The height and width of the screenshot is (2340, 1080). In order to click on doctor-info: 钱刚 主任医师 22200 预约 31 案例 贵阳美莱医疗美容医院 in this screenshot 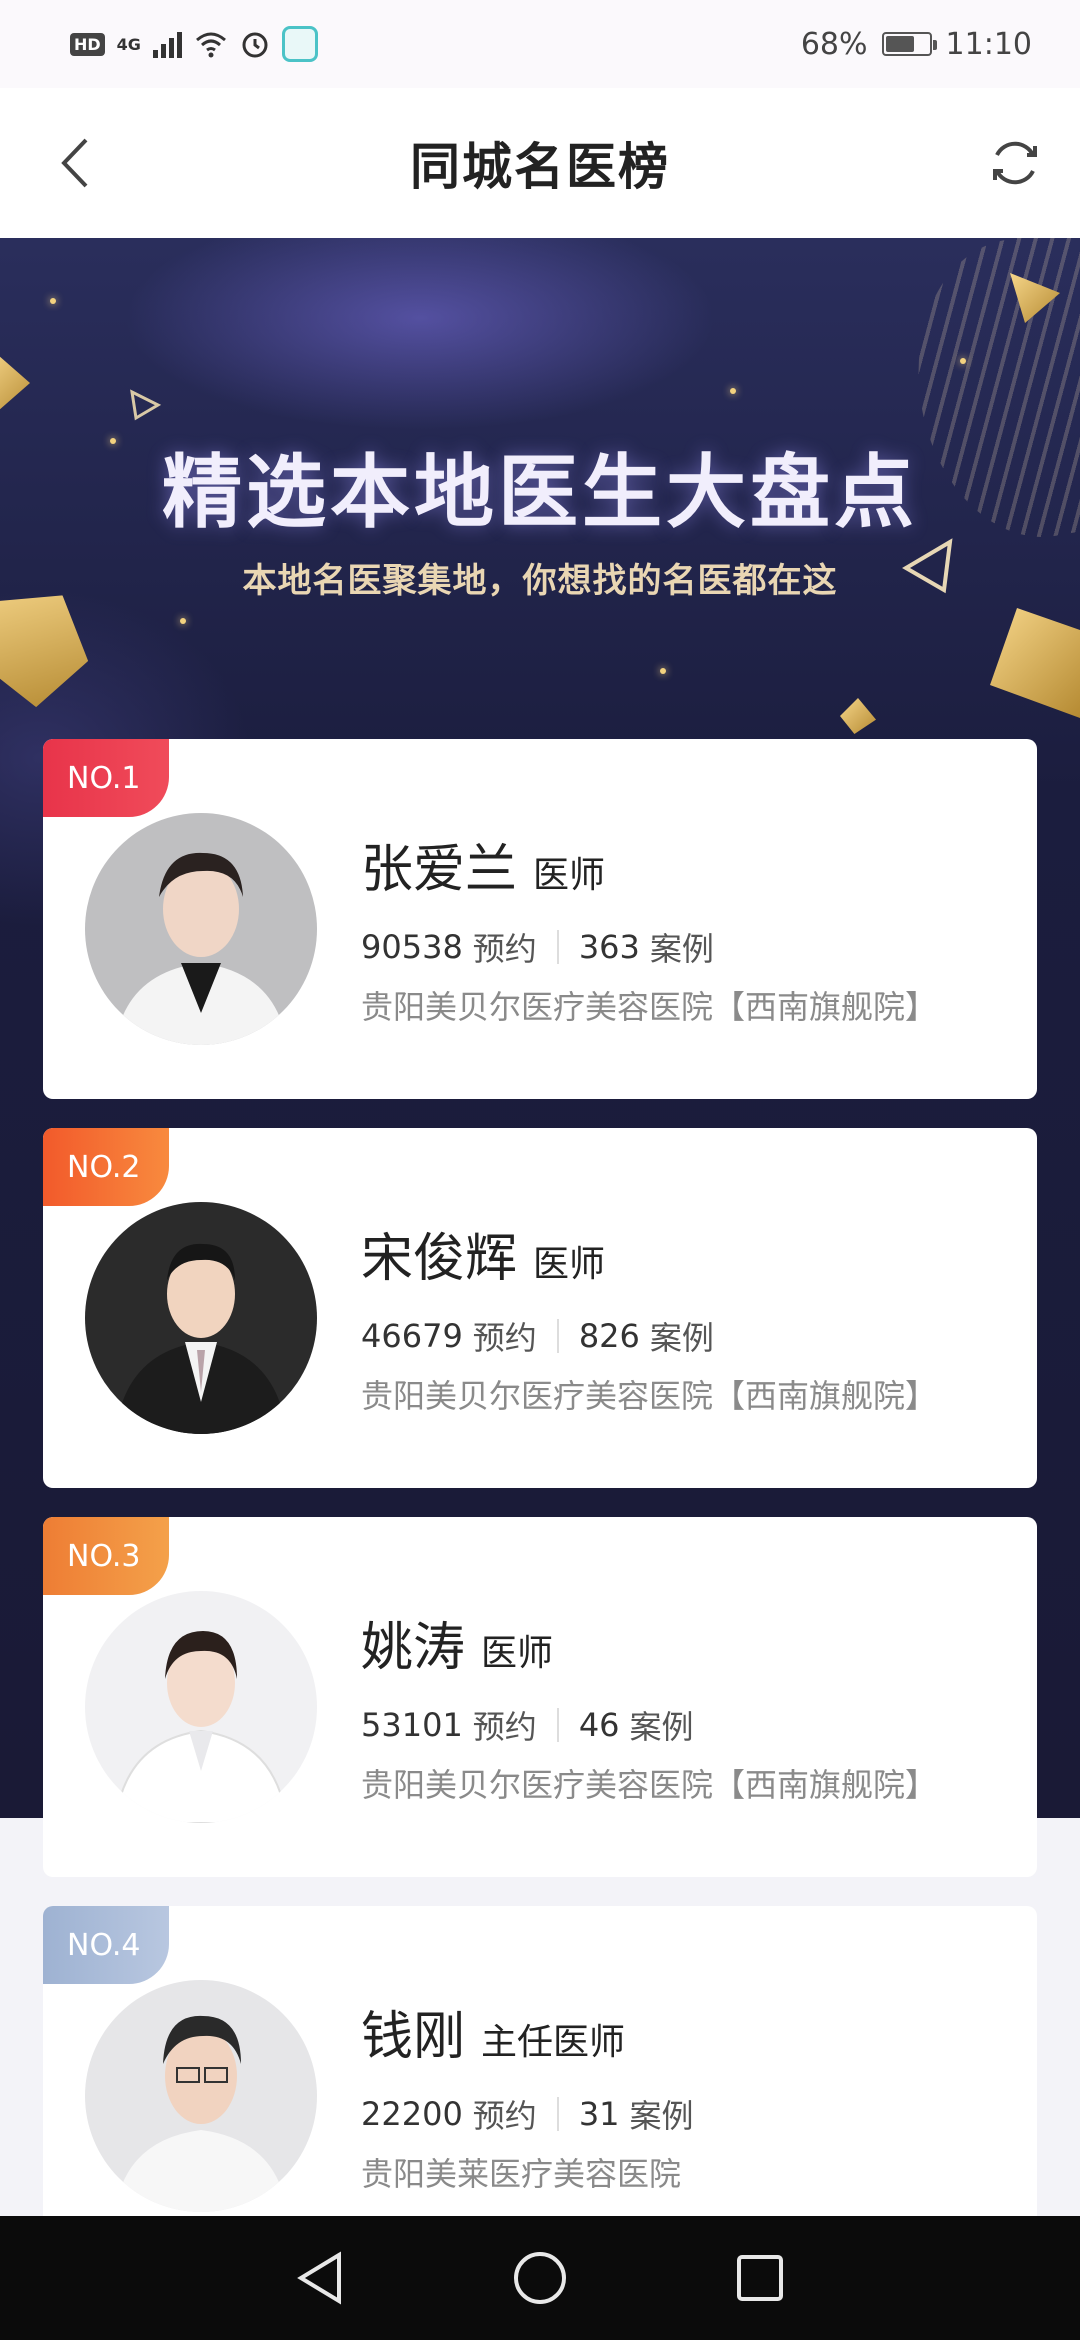, I will do `click(659, 2095)`.